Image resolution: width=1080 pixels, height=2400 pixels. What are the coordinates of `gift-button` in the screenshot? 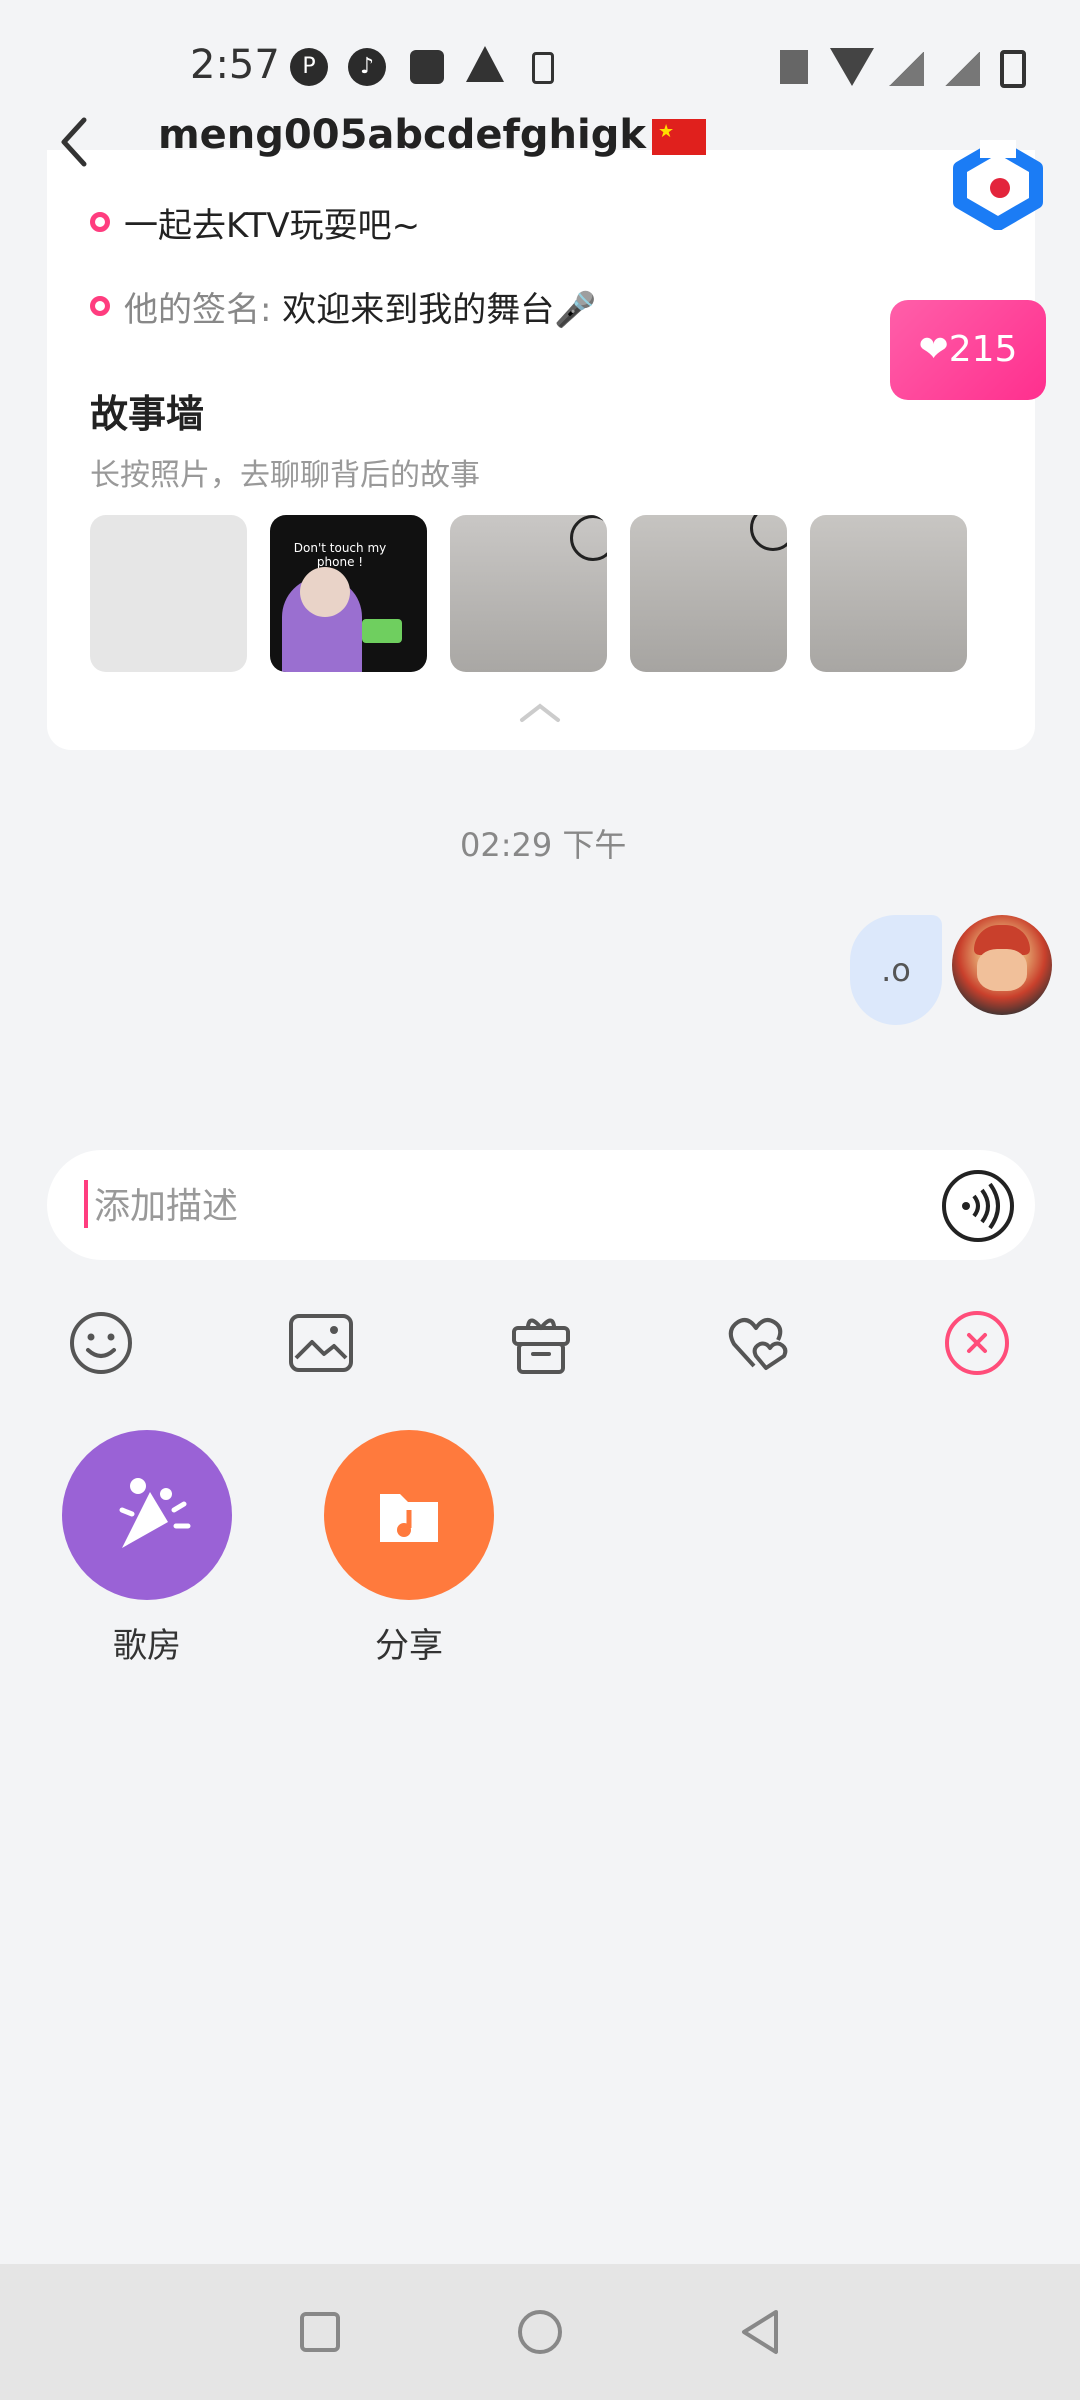 It's located at (541, 1343).